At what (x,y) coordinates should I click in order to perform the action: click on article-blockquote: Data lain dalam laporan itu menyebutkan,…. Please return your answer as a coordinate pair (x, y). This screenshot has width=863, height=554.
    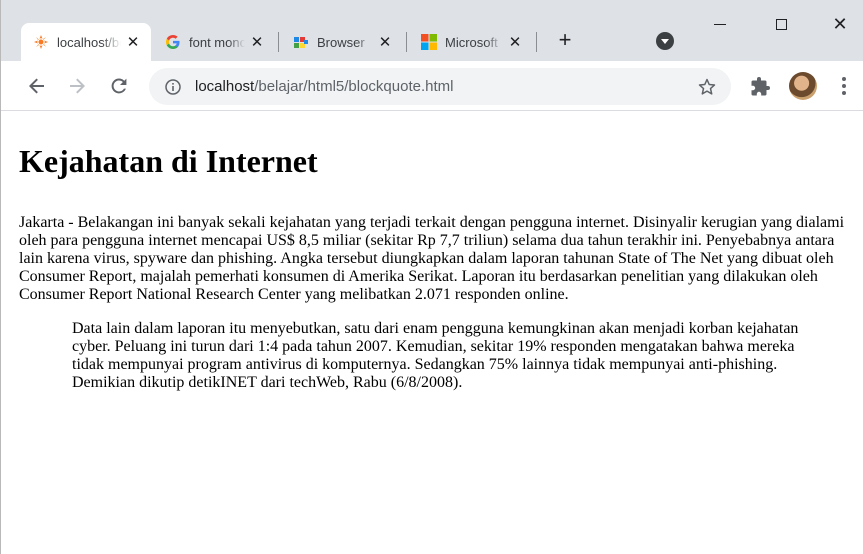
    Looking at the image, I should click on (435, 355).